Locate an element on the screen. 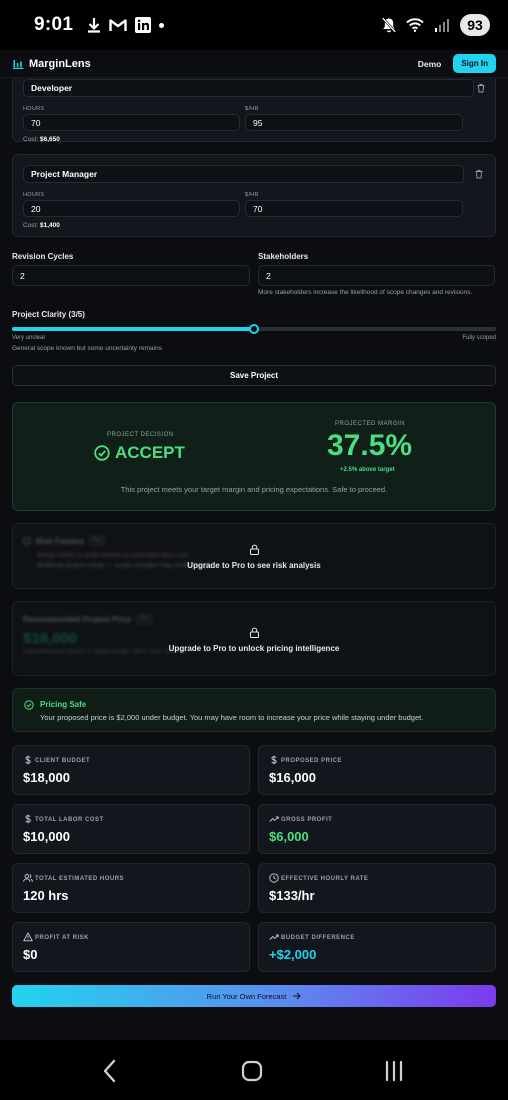 The height and width of the screenshot is (1100, 508). home-icon is located at coordinates (252, 1071).